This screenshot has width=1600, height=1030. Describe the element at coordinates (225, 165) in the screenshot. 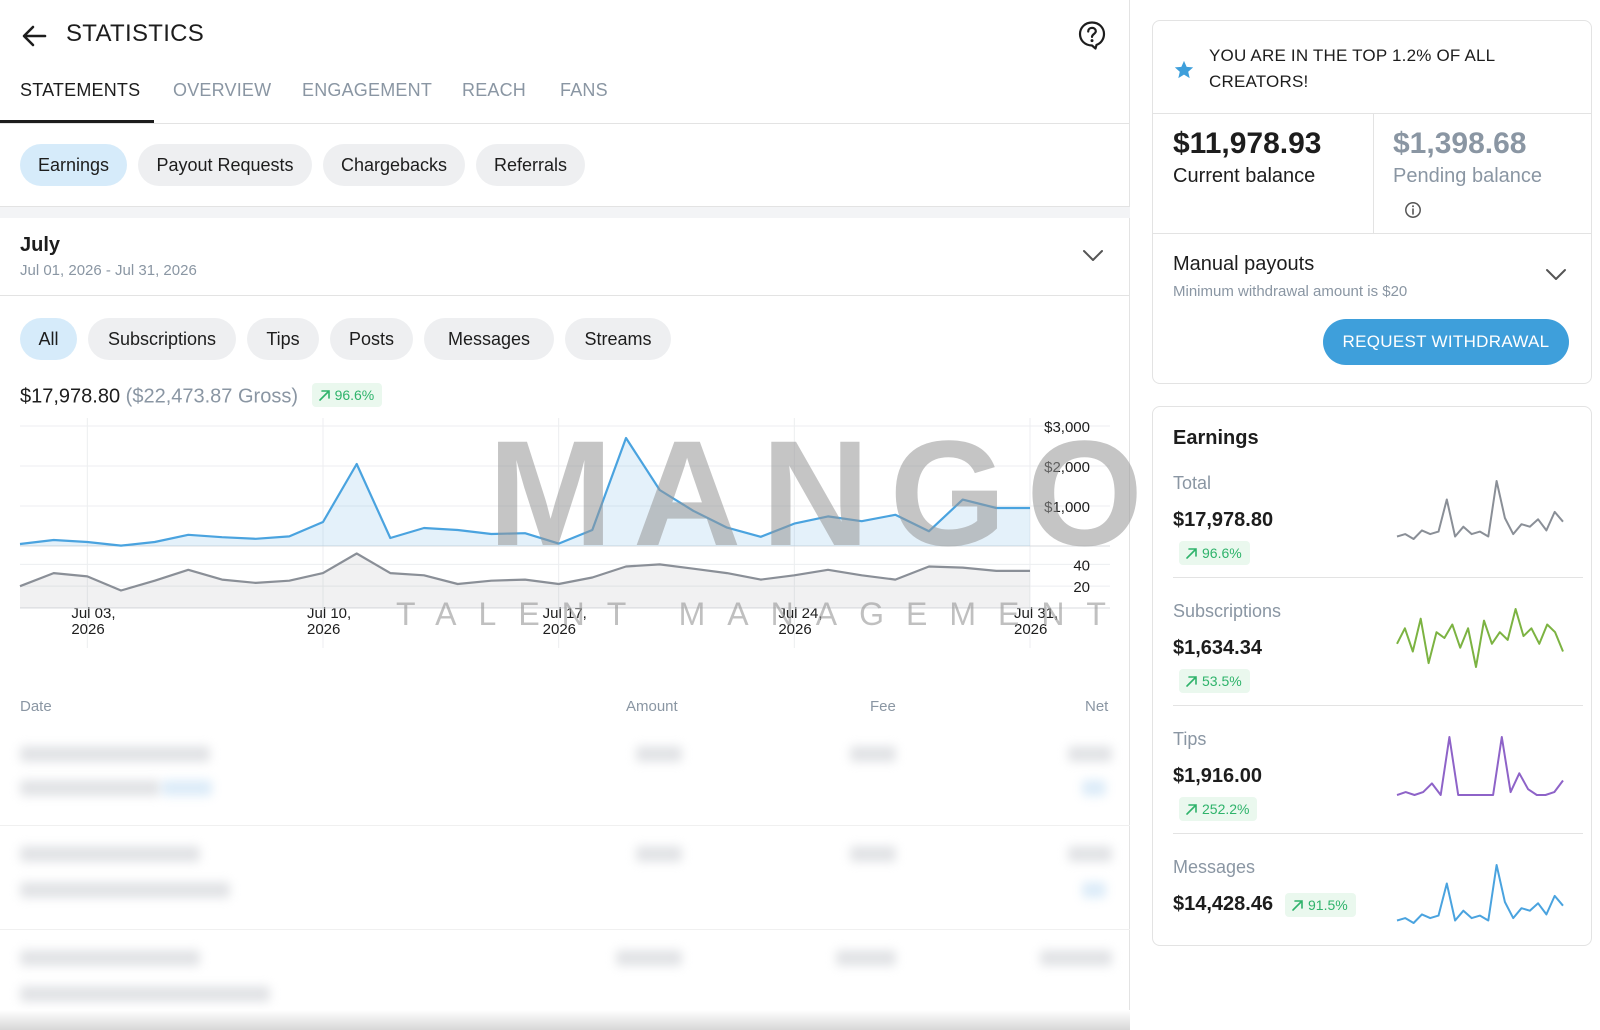

I see `pill-payout-requests: Payout Requests` at that location.